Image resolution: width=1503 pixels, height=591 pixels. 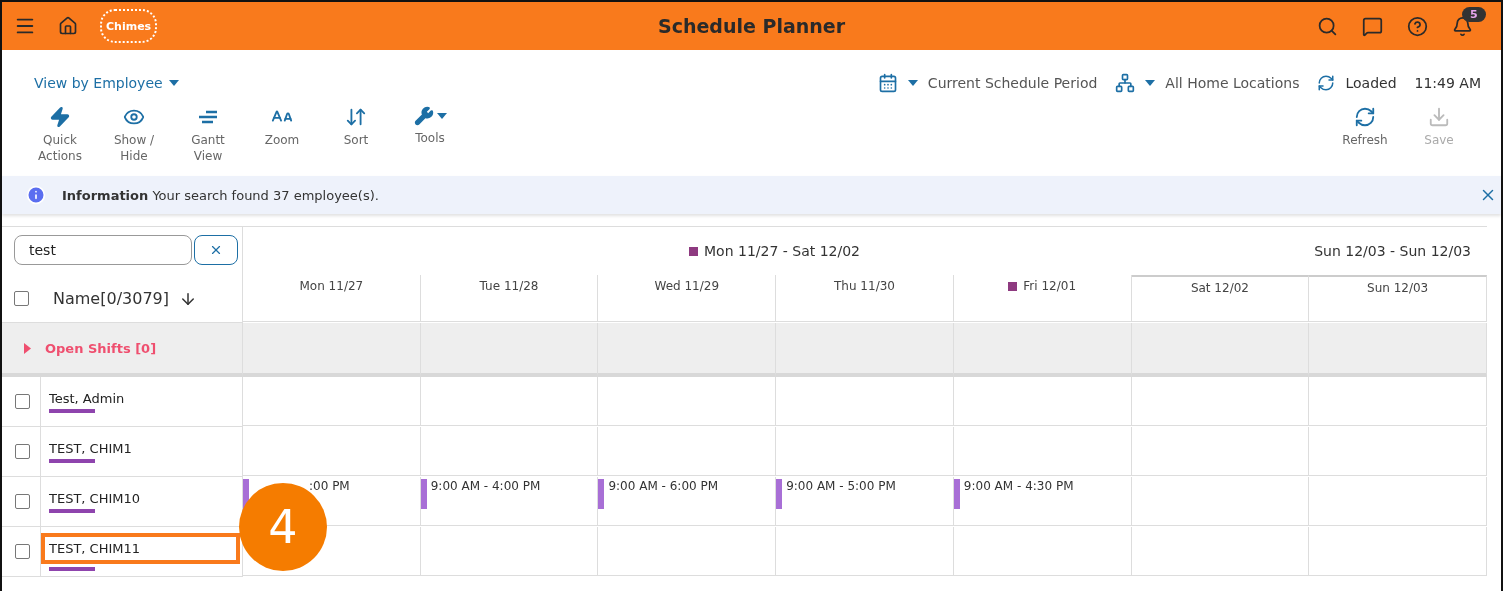 What do you see at coordinates (208, 135) in the screenshot?
I see `toolbar-button: Gantt View` at bounding box center [208, 135].